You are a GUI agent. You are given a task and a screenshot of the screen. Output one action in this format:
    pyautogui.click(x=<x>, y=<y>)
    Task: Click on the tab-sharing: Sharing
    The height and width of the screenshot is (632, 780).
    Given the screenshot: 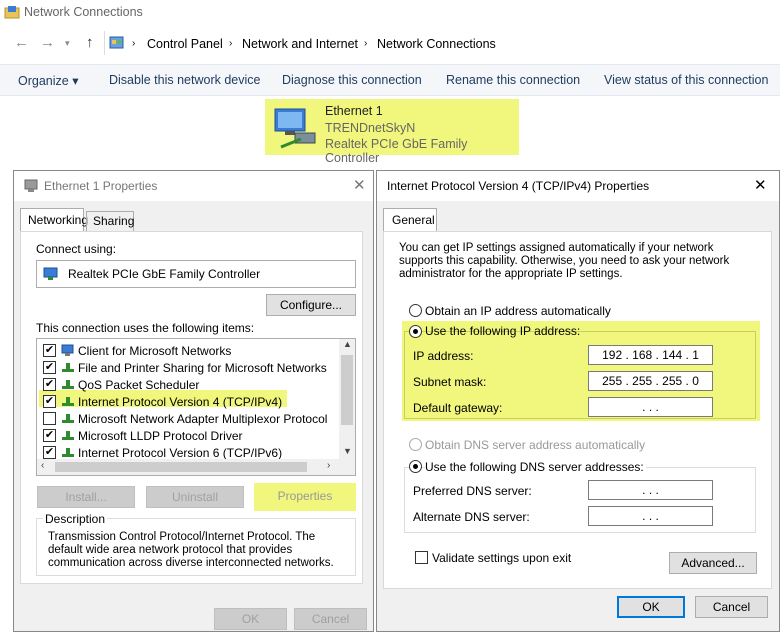 What is the action you would take?
    pyautogui.click(x=110, y=221)
    